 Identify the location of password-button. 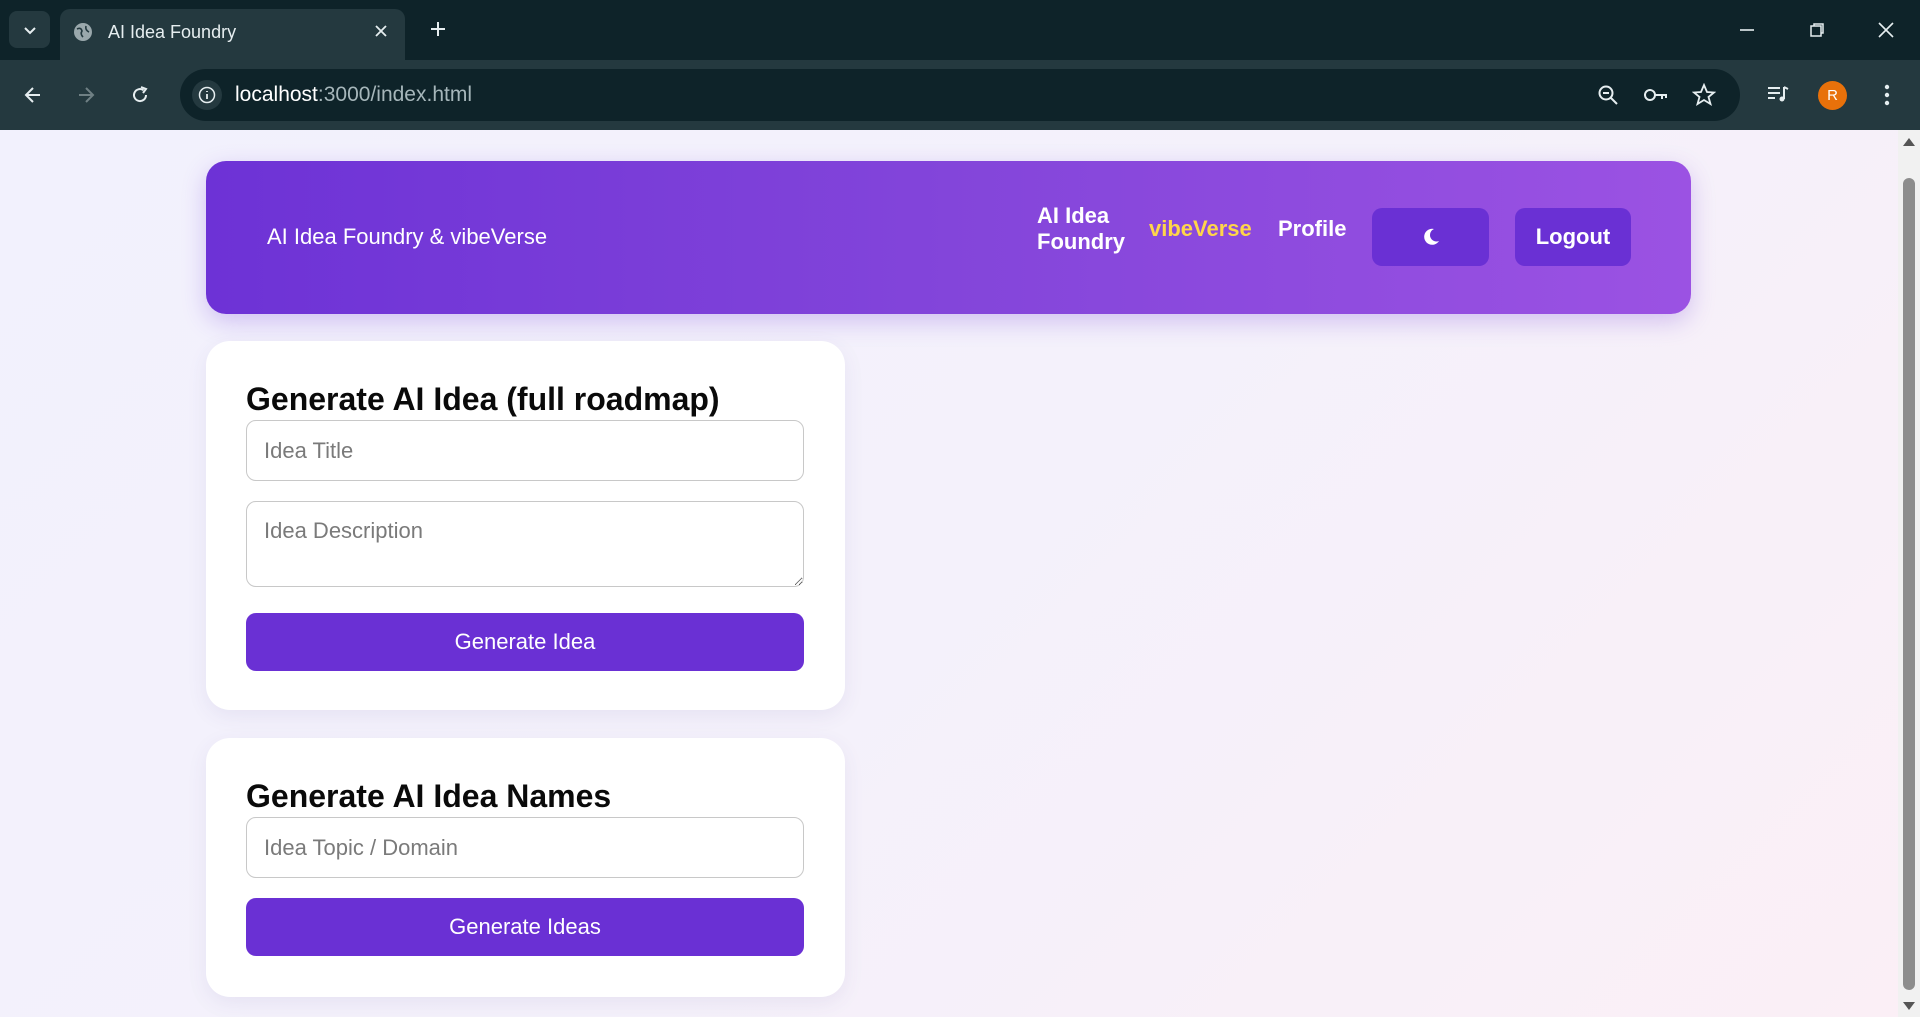
(1656, 95).